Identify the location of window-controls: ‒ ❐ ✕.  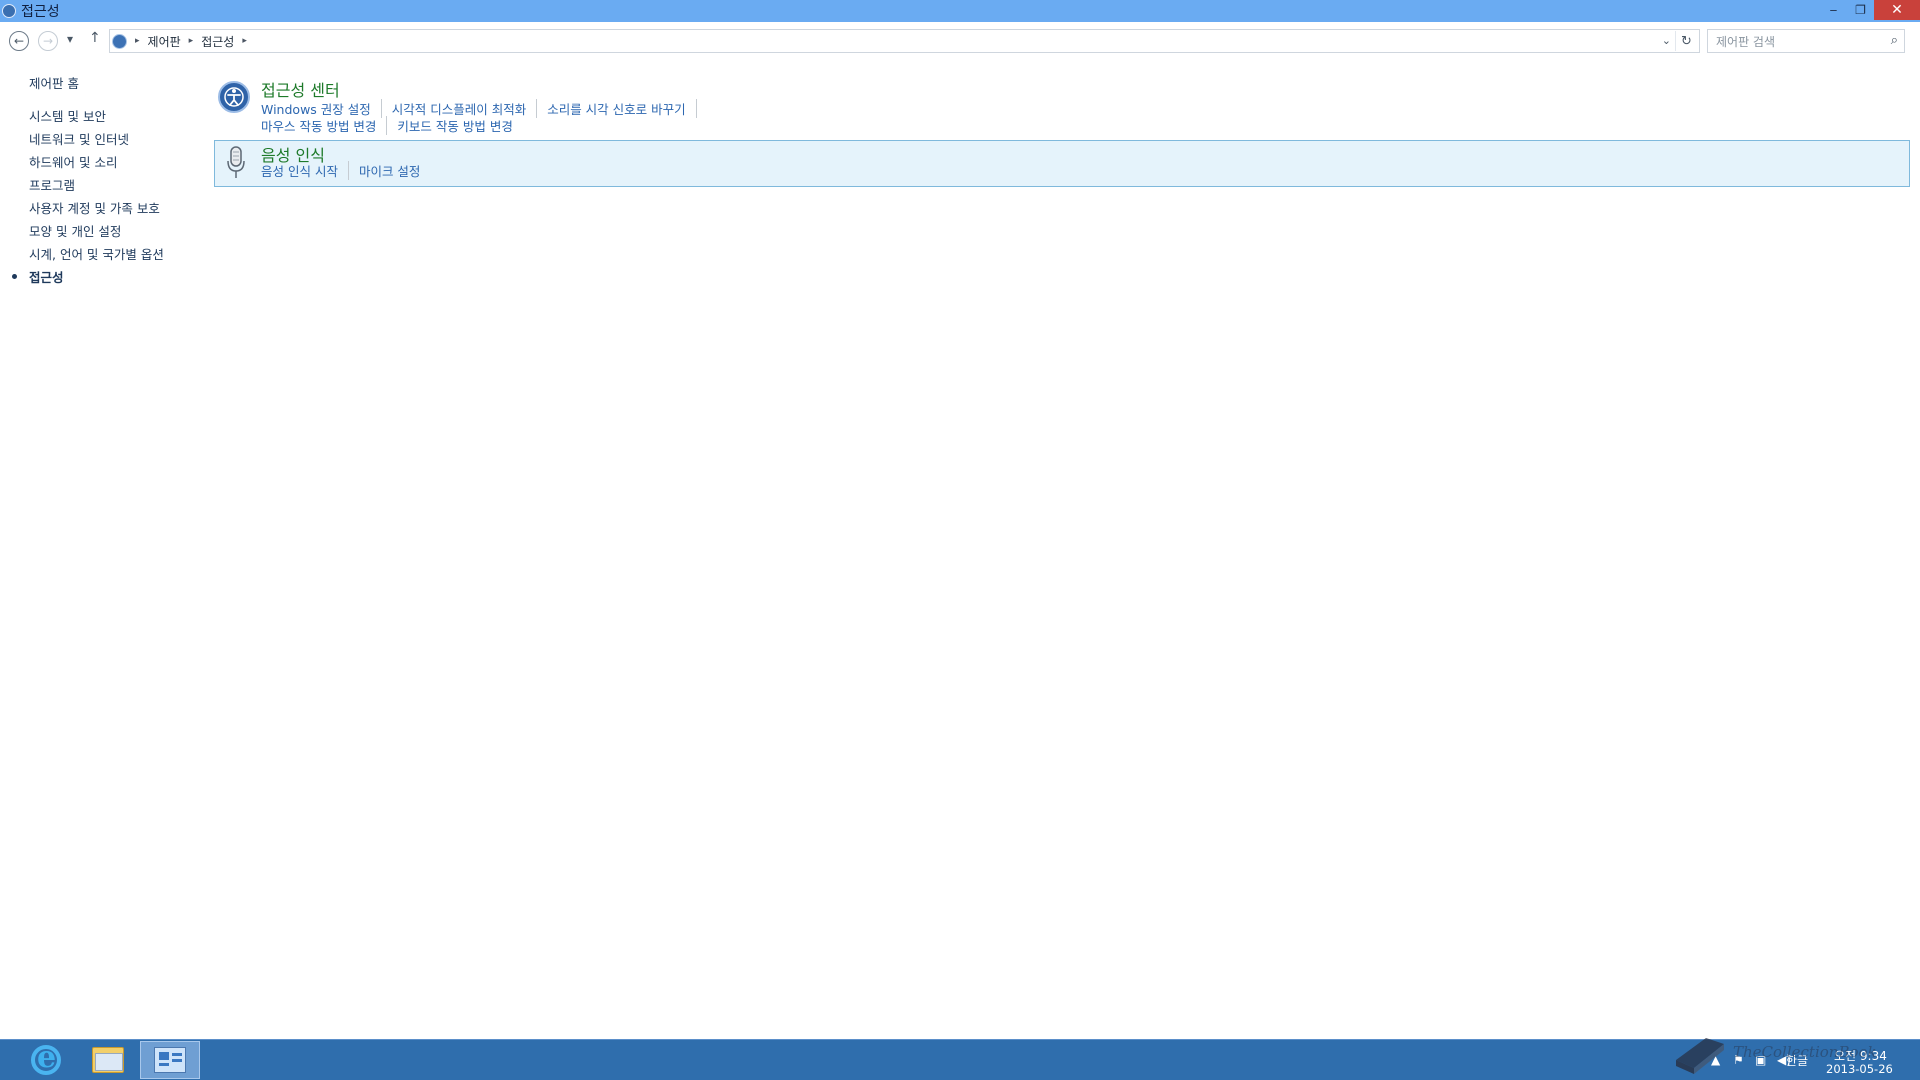
(1870, 11).